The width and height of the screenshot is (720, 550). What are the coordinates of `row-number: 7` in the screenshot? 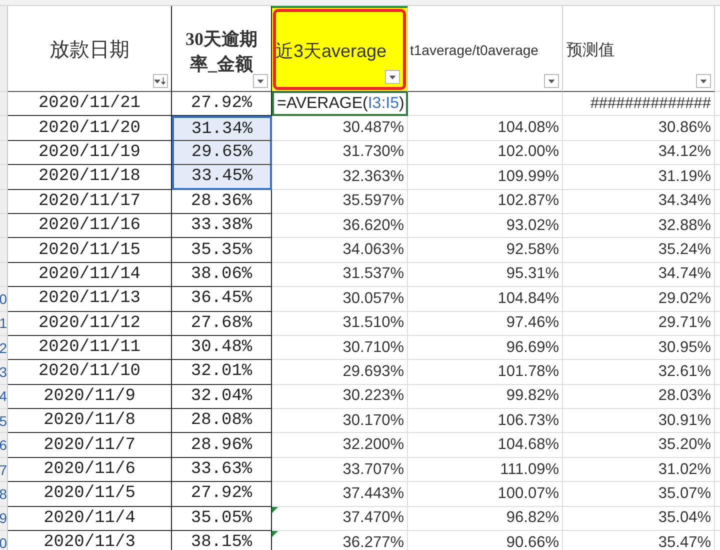 It's located at (3, 469).